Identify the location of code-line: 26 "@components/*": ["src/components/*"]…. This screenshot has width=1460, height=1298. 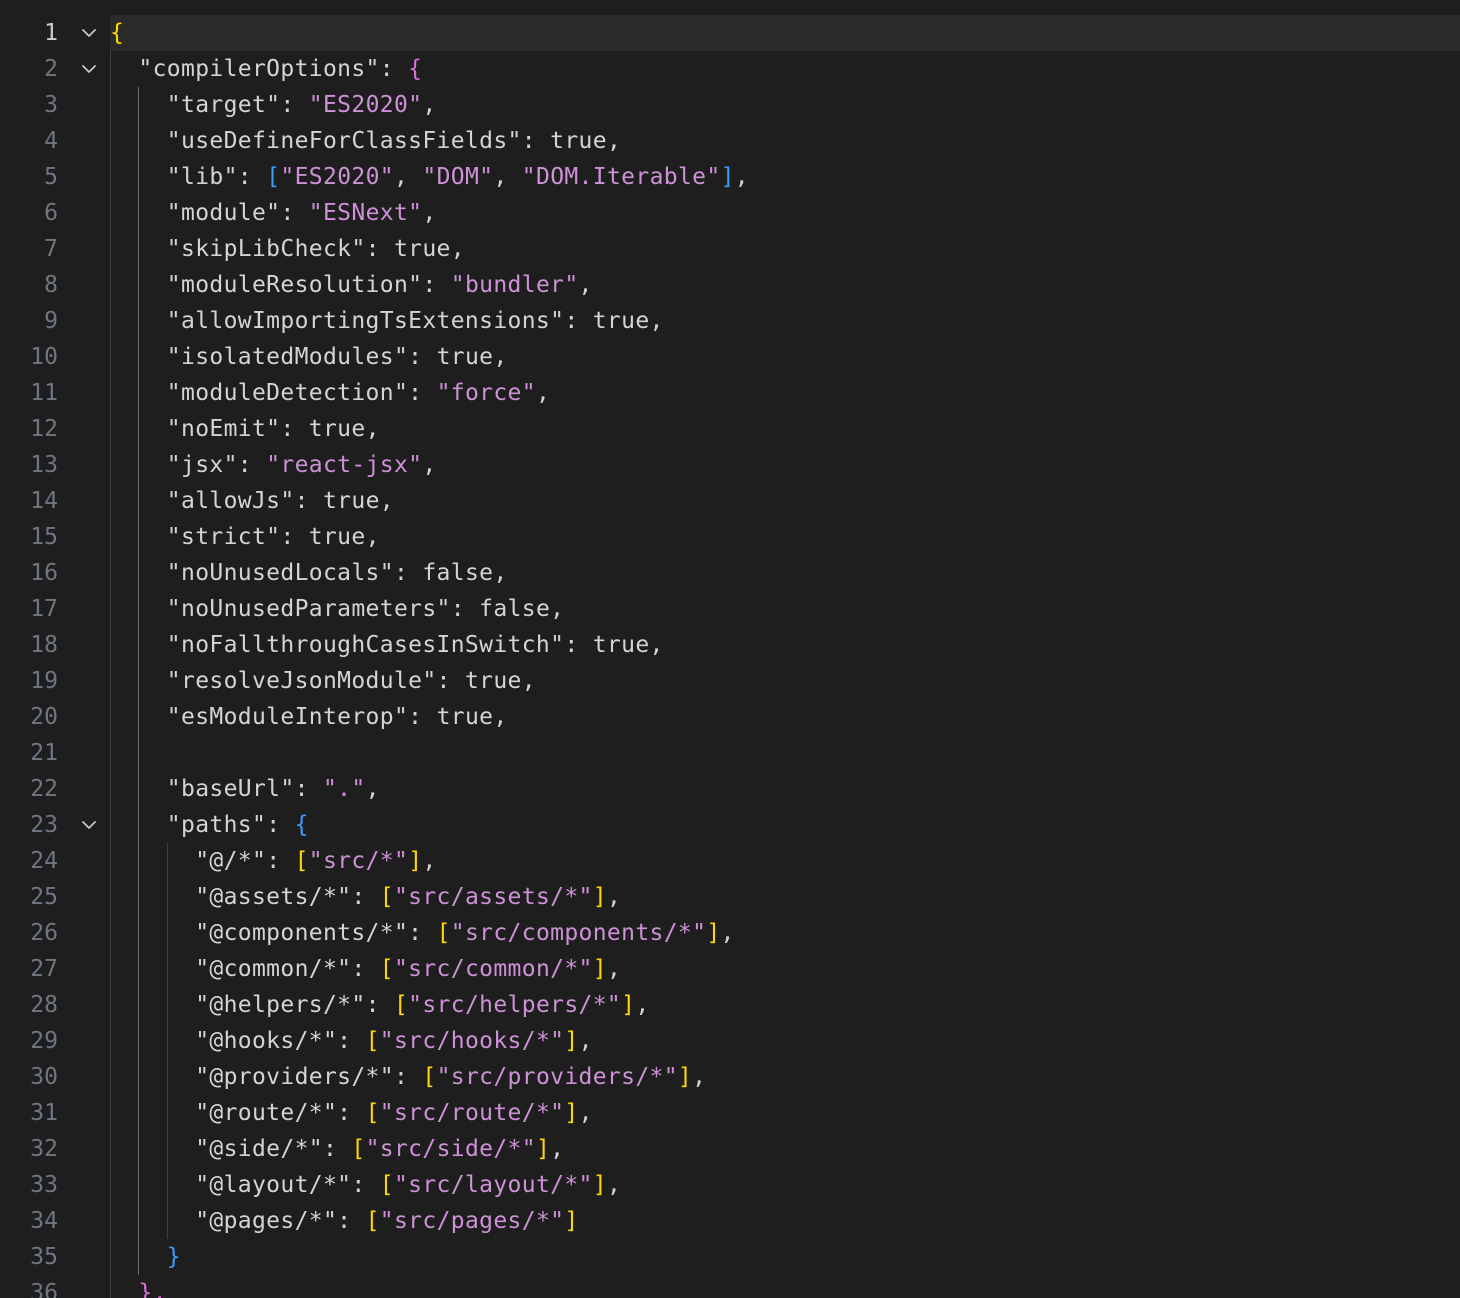
(730, 933).